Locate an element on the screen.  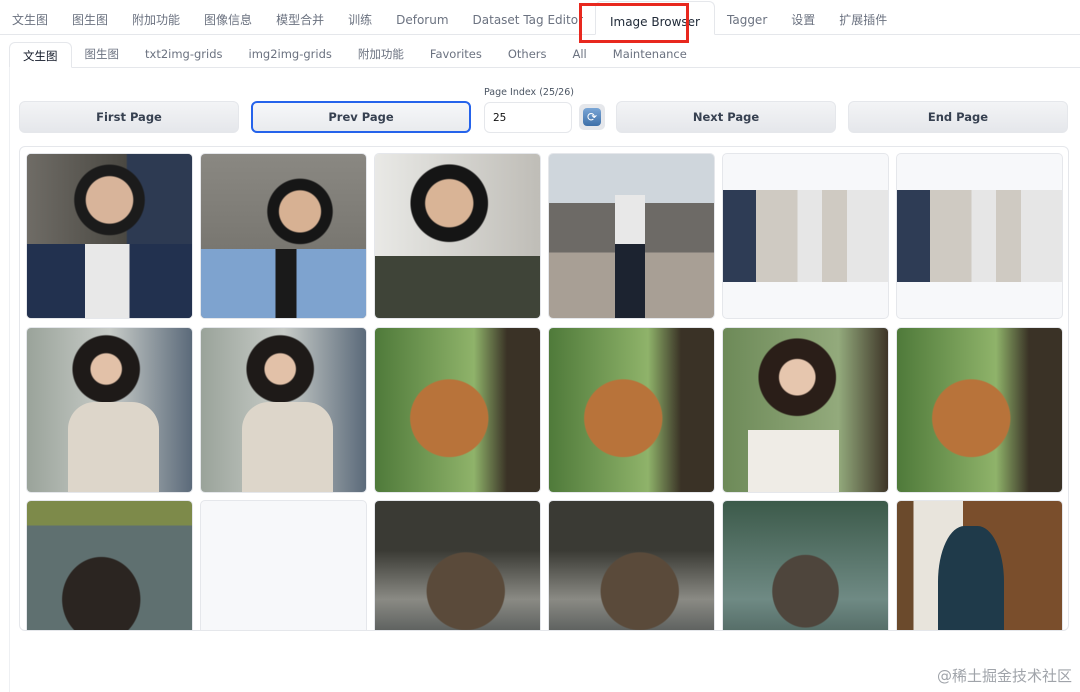
tab-image-browser: Image Browser is located at coordinates (654, 18).